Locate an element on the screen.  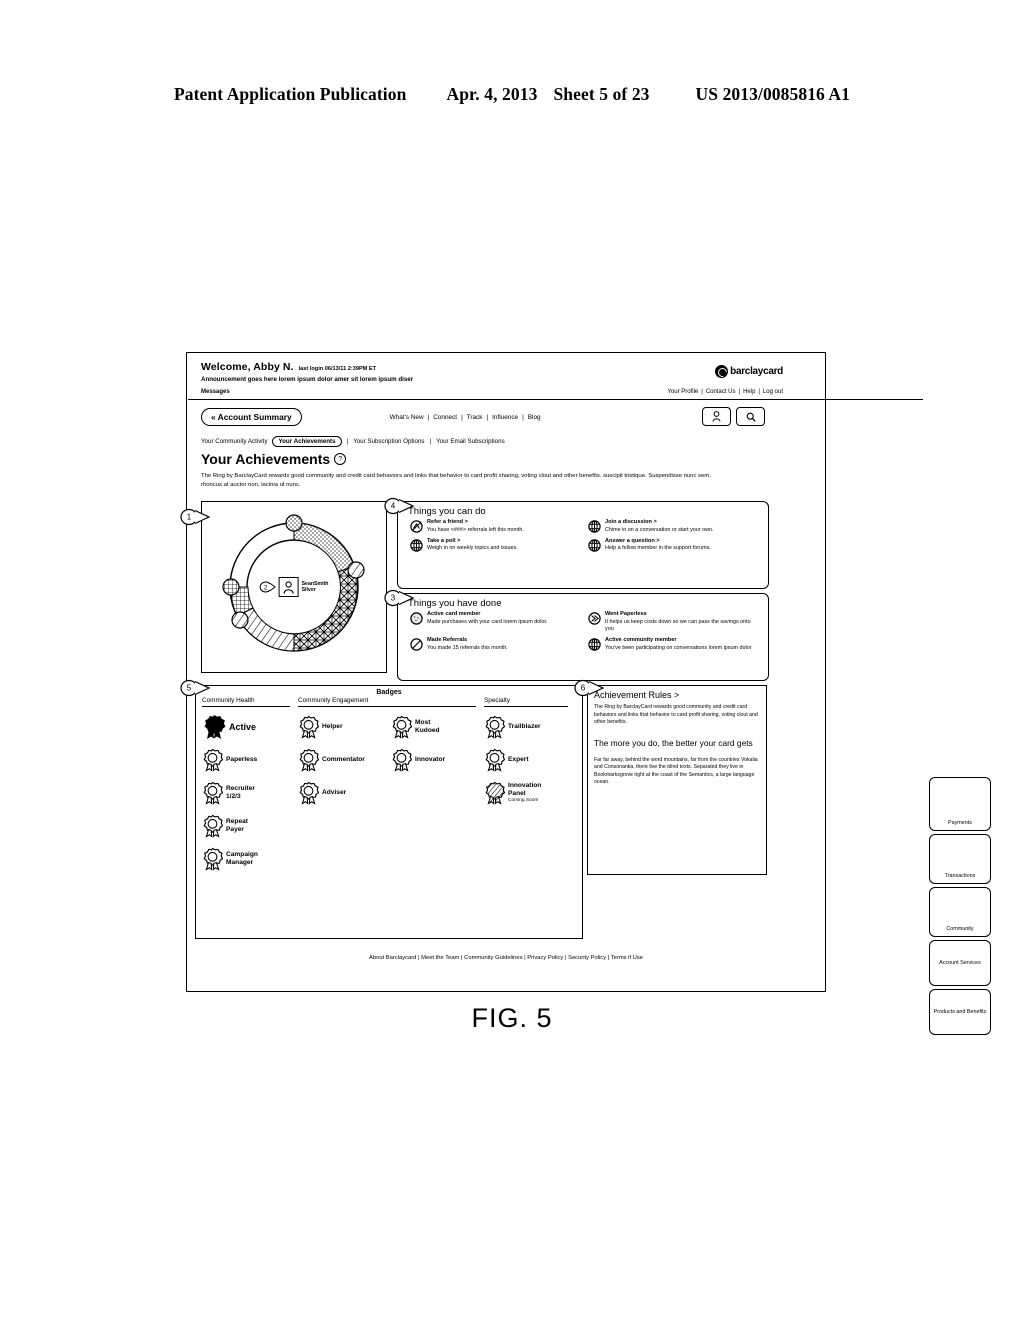
barclaycard-logo: barclaycard is located at coordinates (749, 371).